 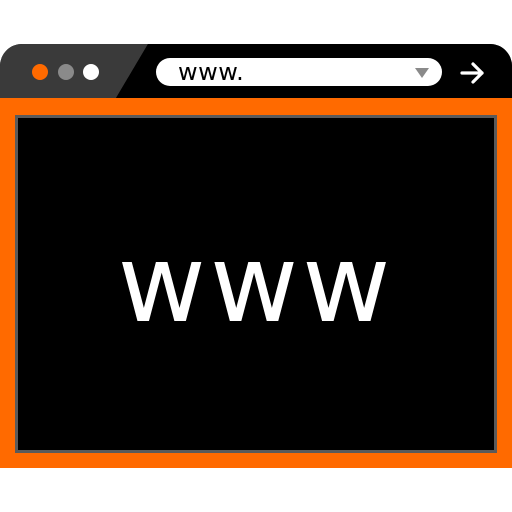 What do you see at coordinates (422, 73) in the screenshot?
I see `caret-down-icon` at bounding box center [422, 73].